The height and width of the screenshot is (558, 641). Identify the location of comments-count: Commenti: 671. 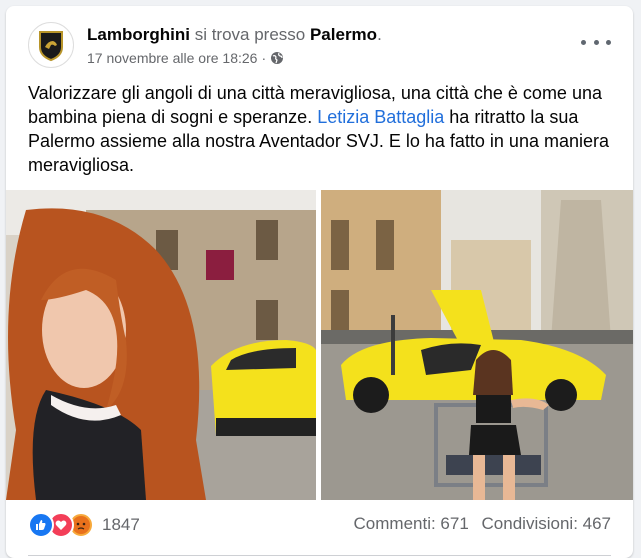
(411, 523).